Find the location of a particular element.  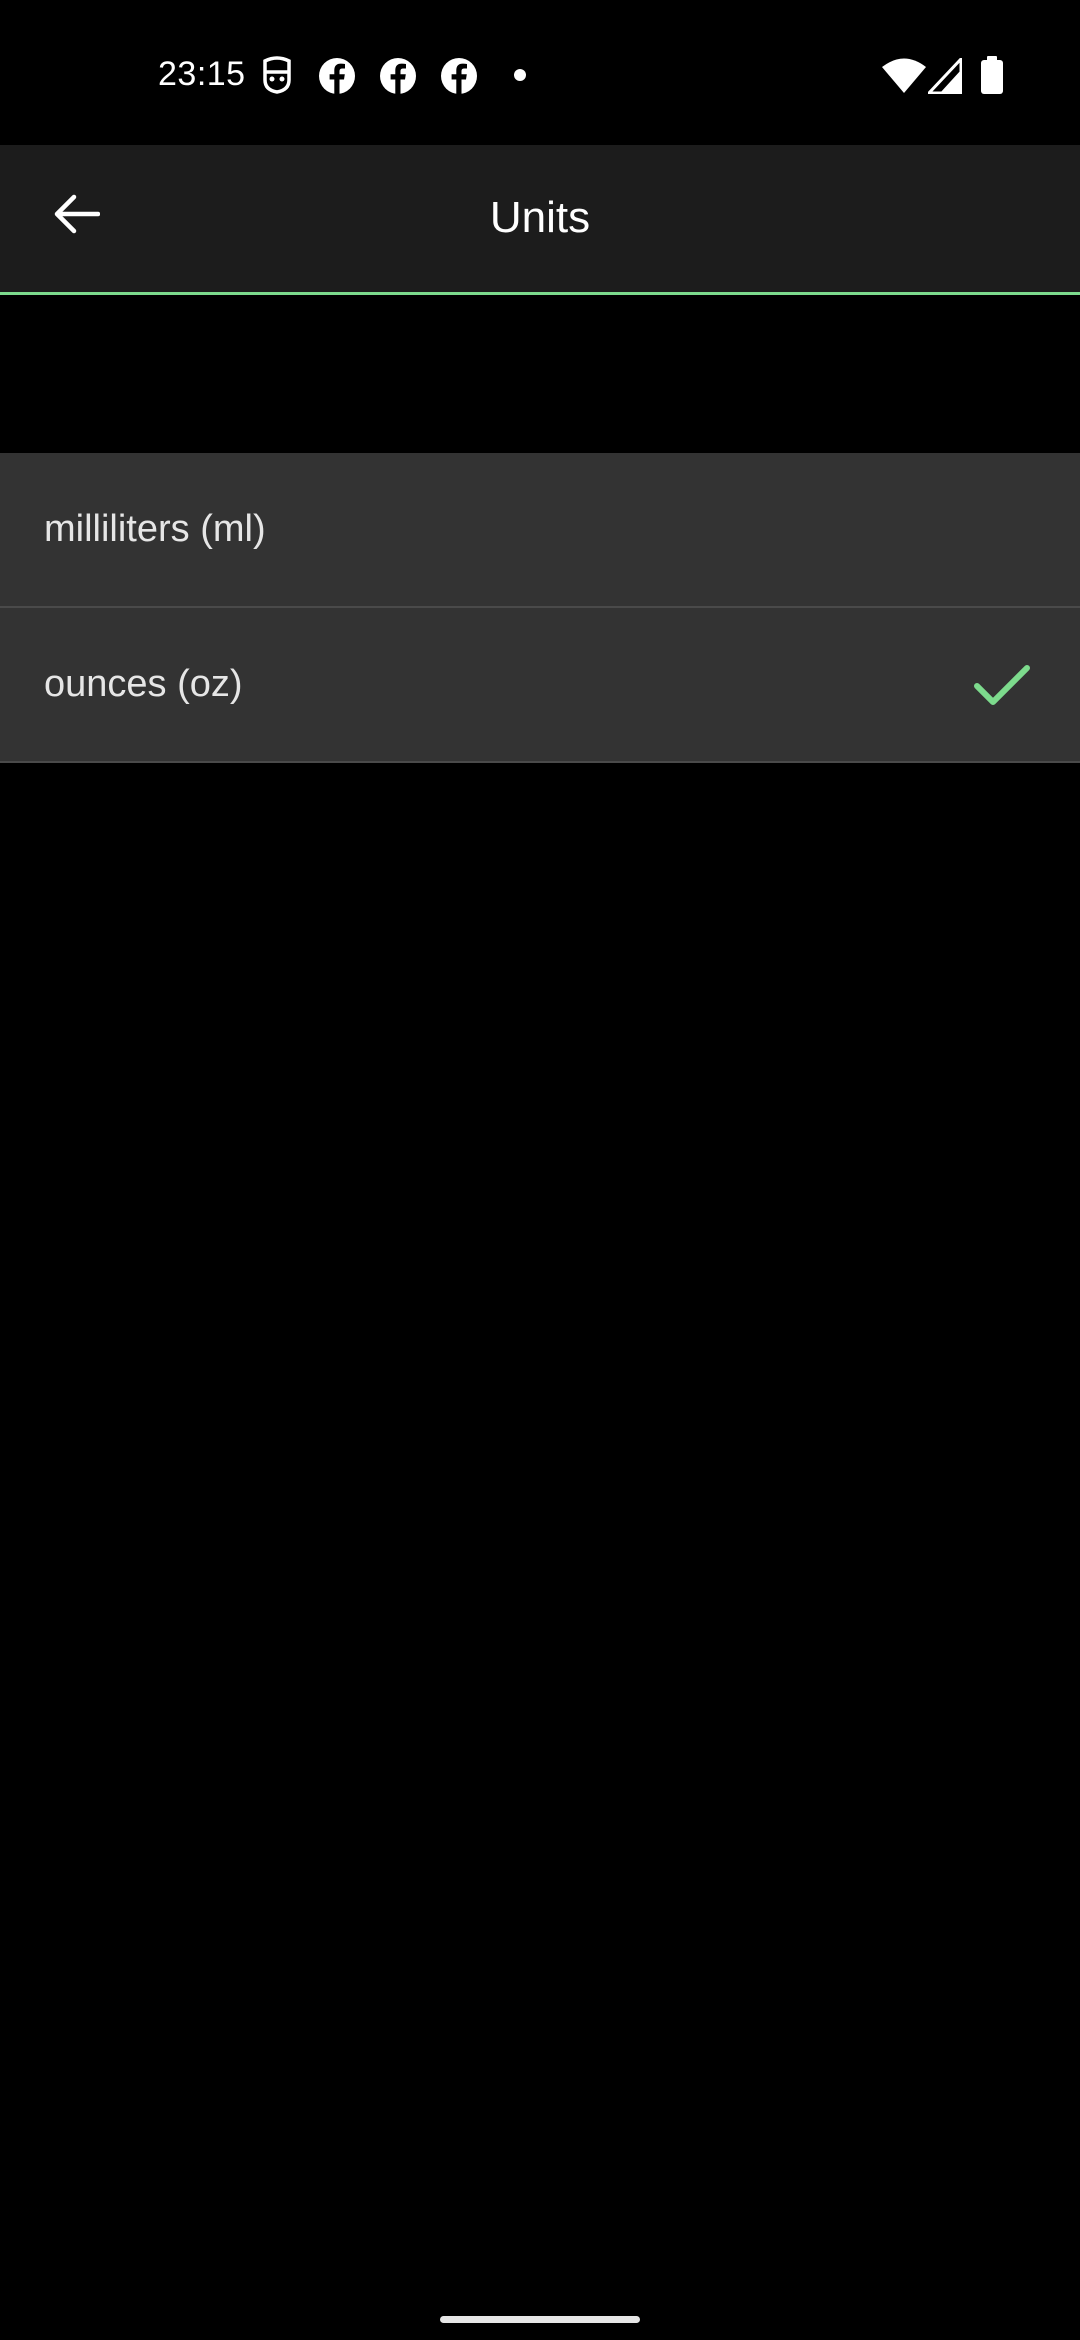

shield-face-icon is located at coordinates (277, 75).